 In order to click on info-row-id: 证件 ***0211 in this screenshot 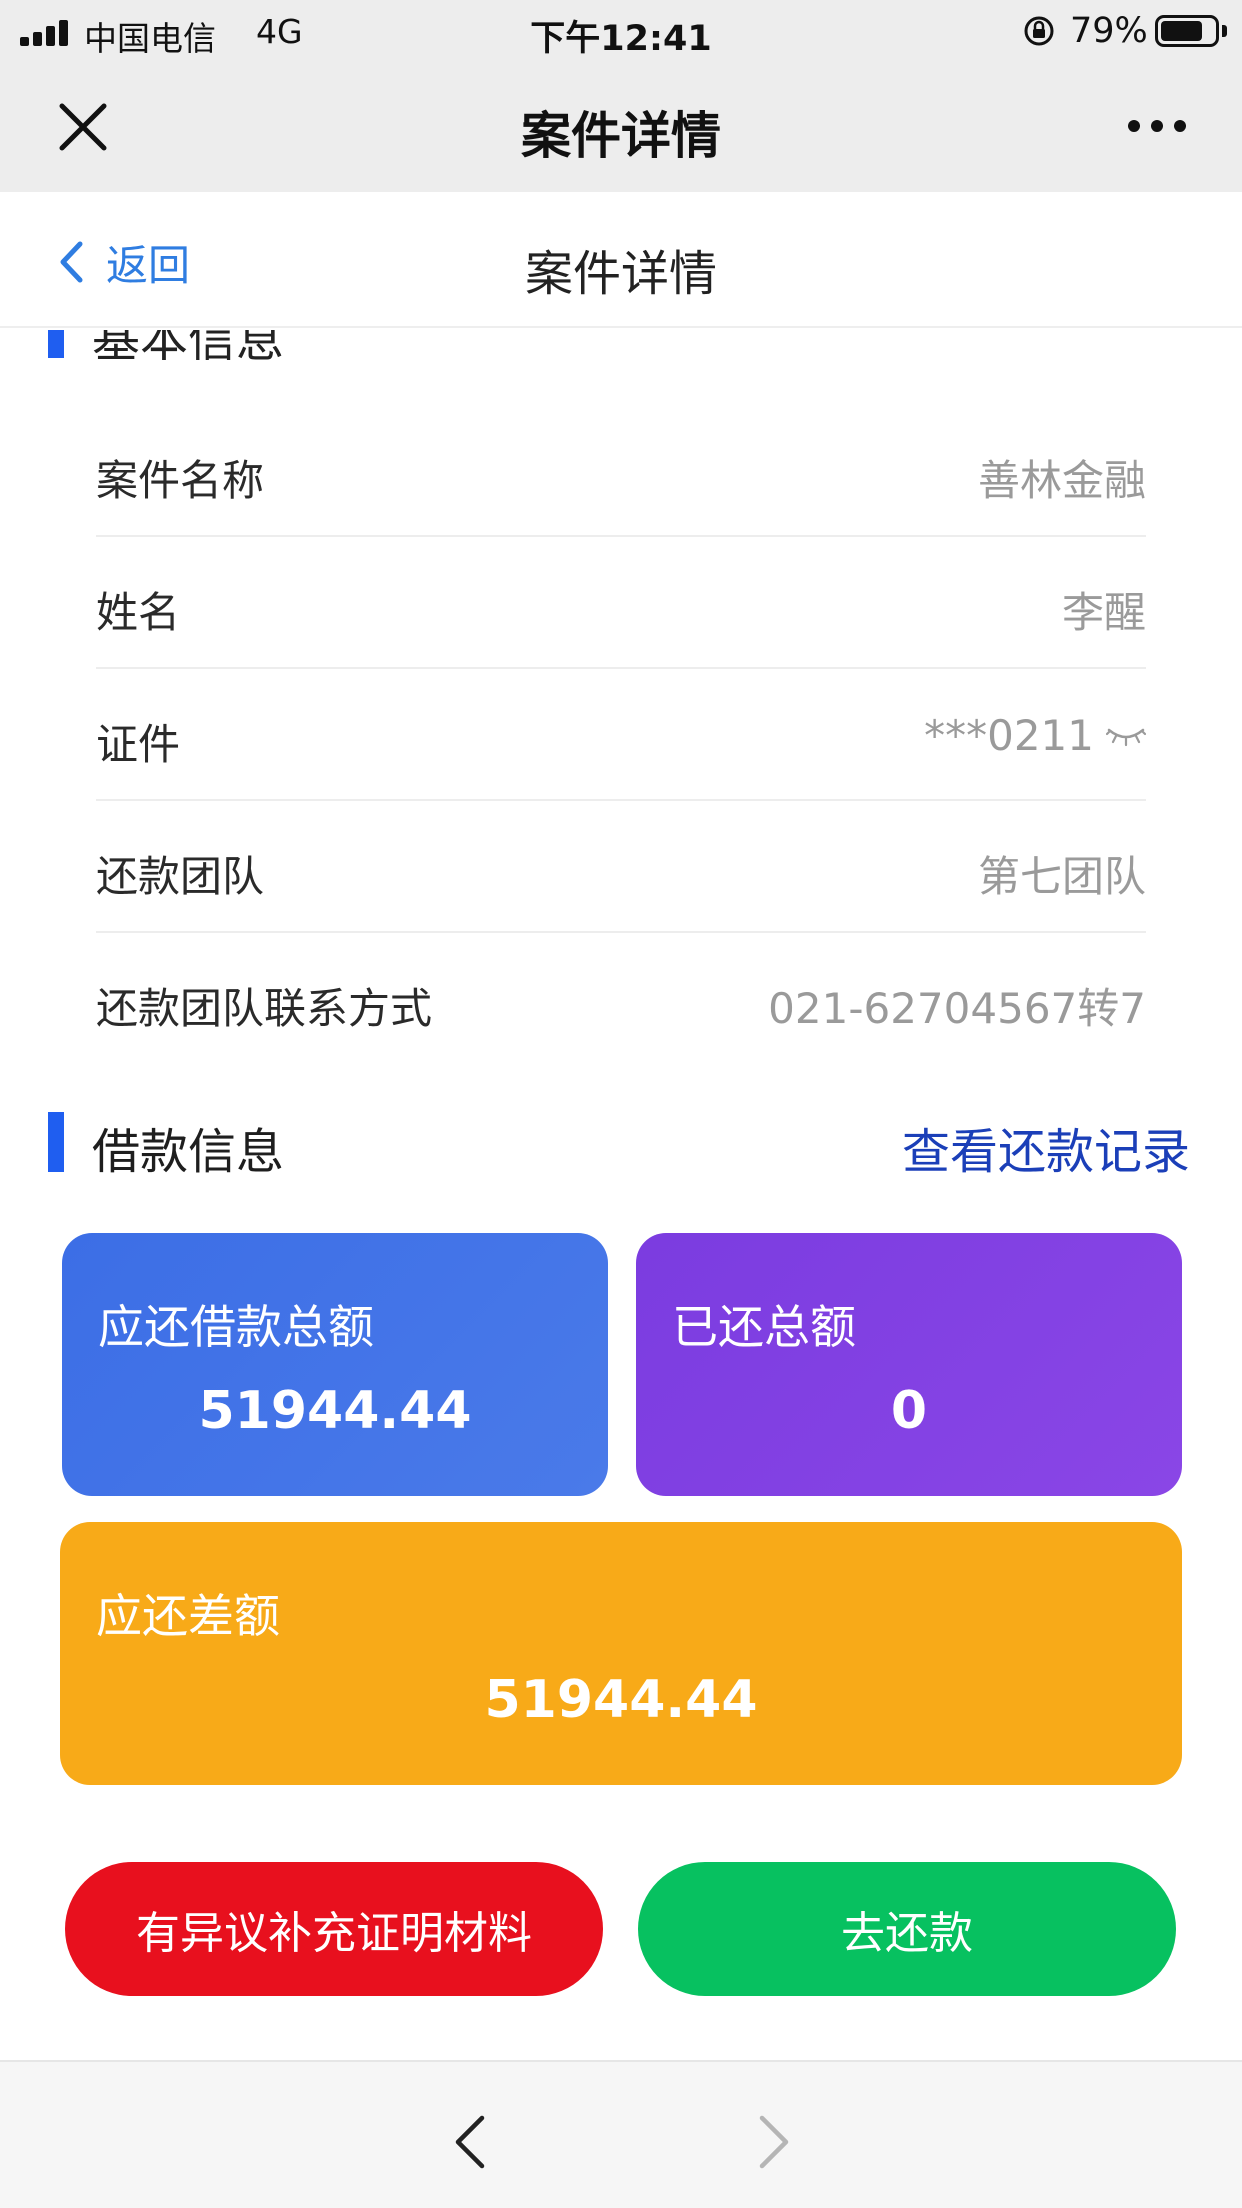, I will do `click(621, 735)`.